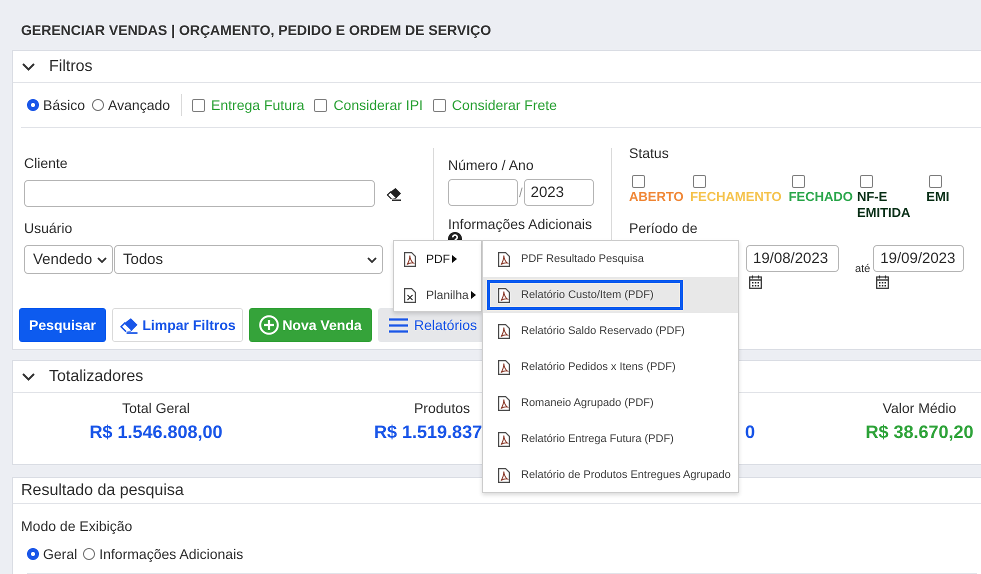  What do you see at coordinates (749, 432) in the screenshot?
I see `total-value: 0` at bounding box center [749, 432].